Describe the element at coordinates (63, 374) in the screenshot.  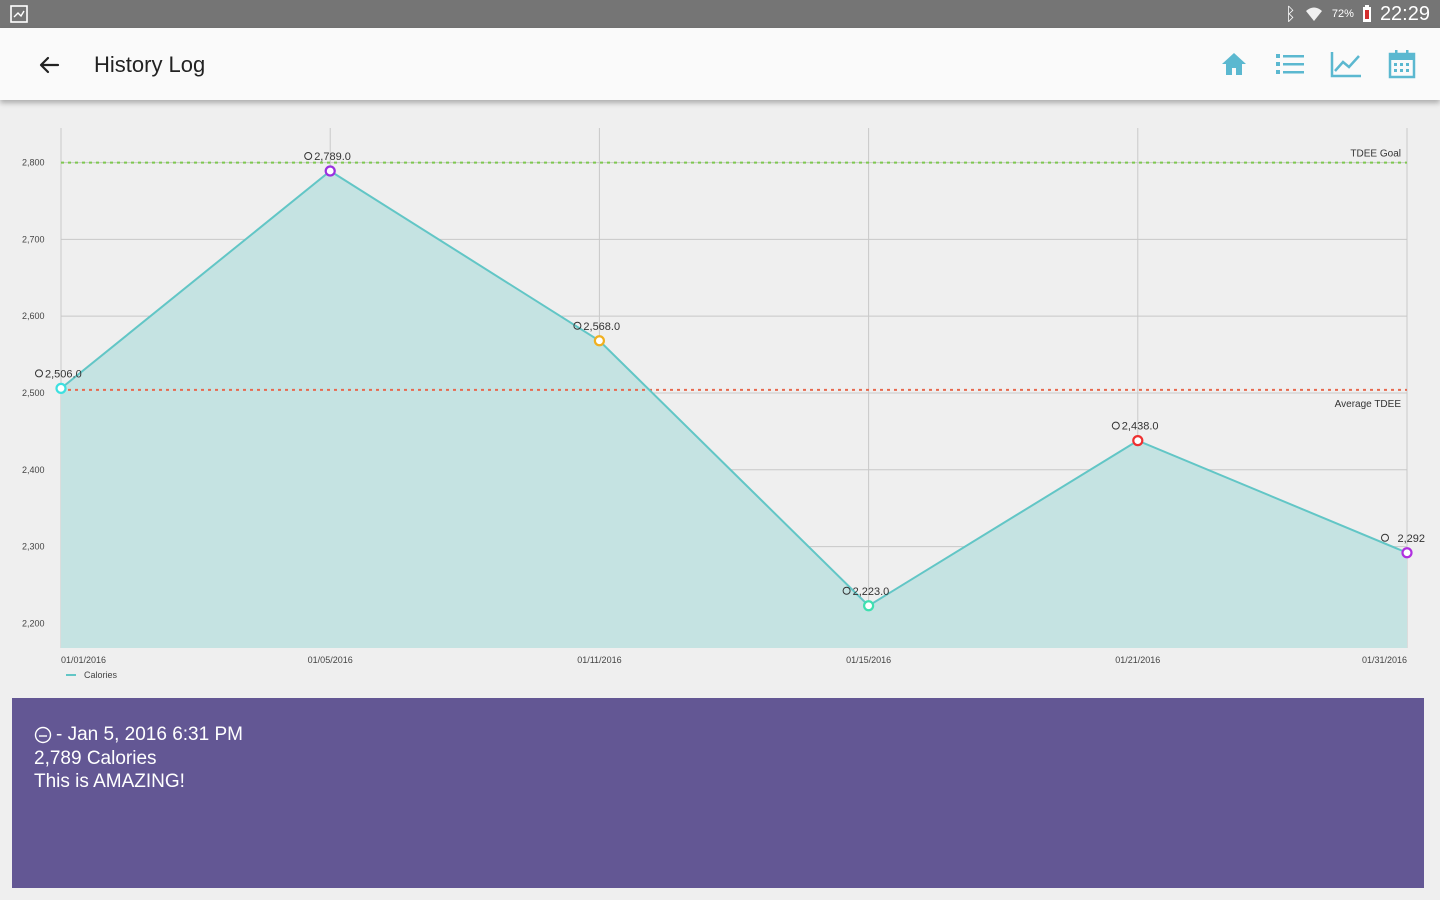
I see `data-label: 2,506.0` at that location.